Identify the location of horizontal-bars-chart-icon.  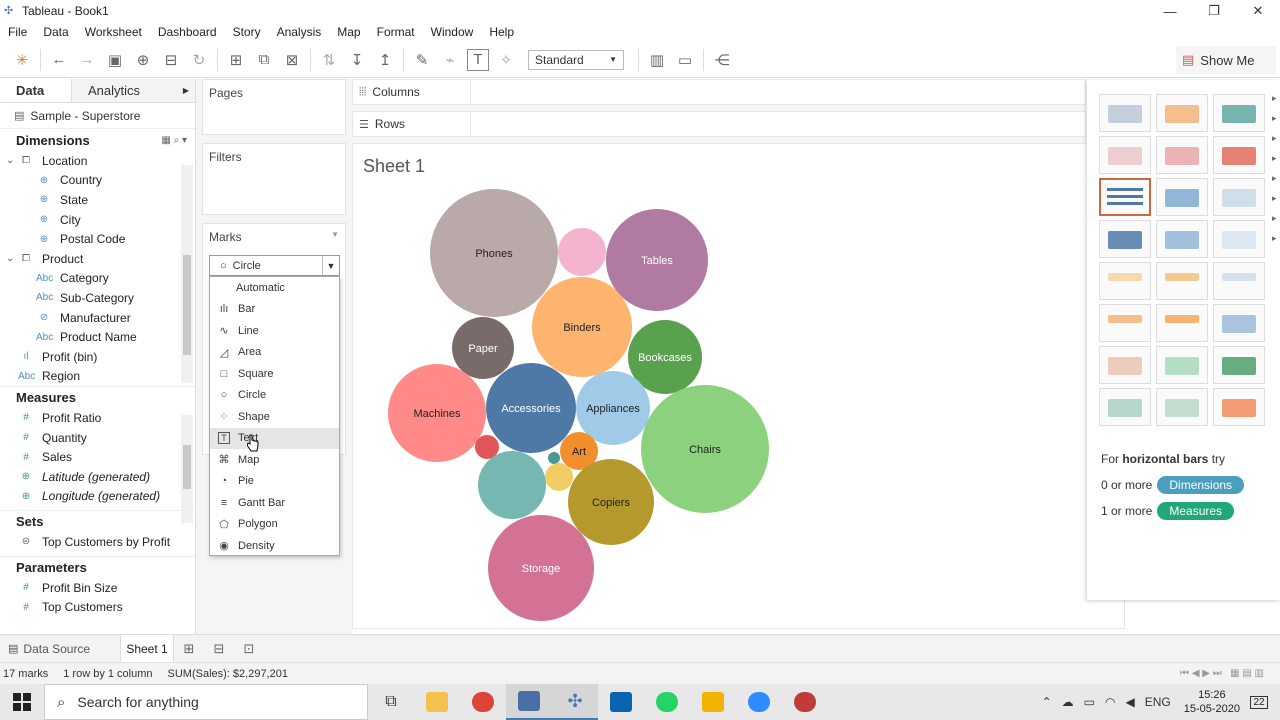
(1125, 197).